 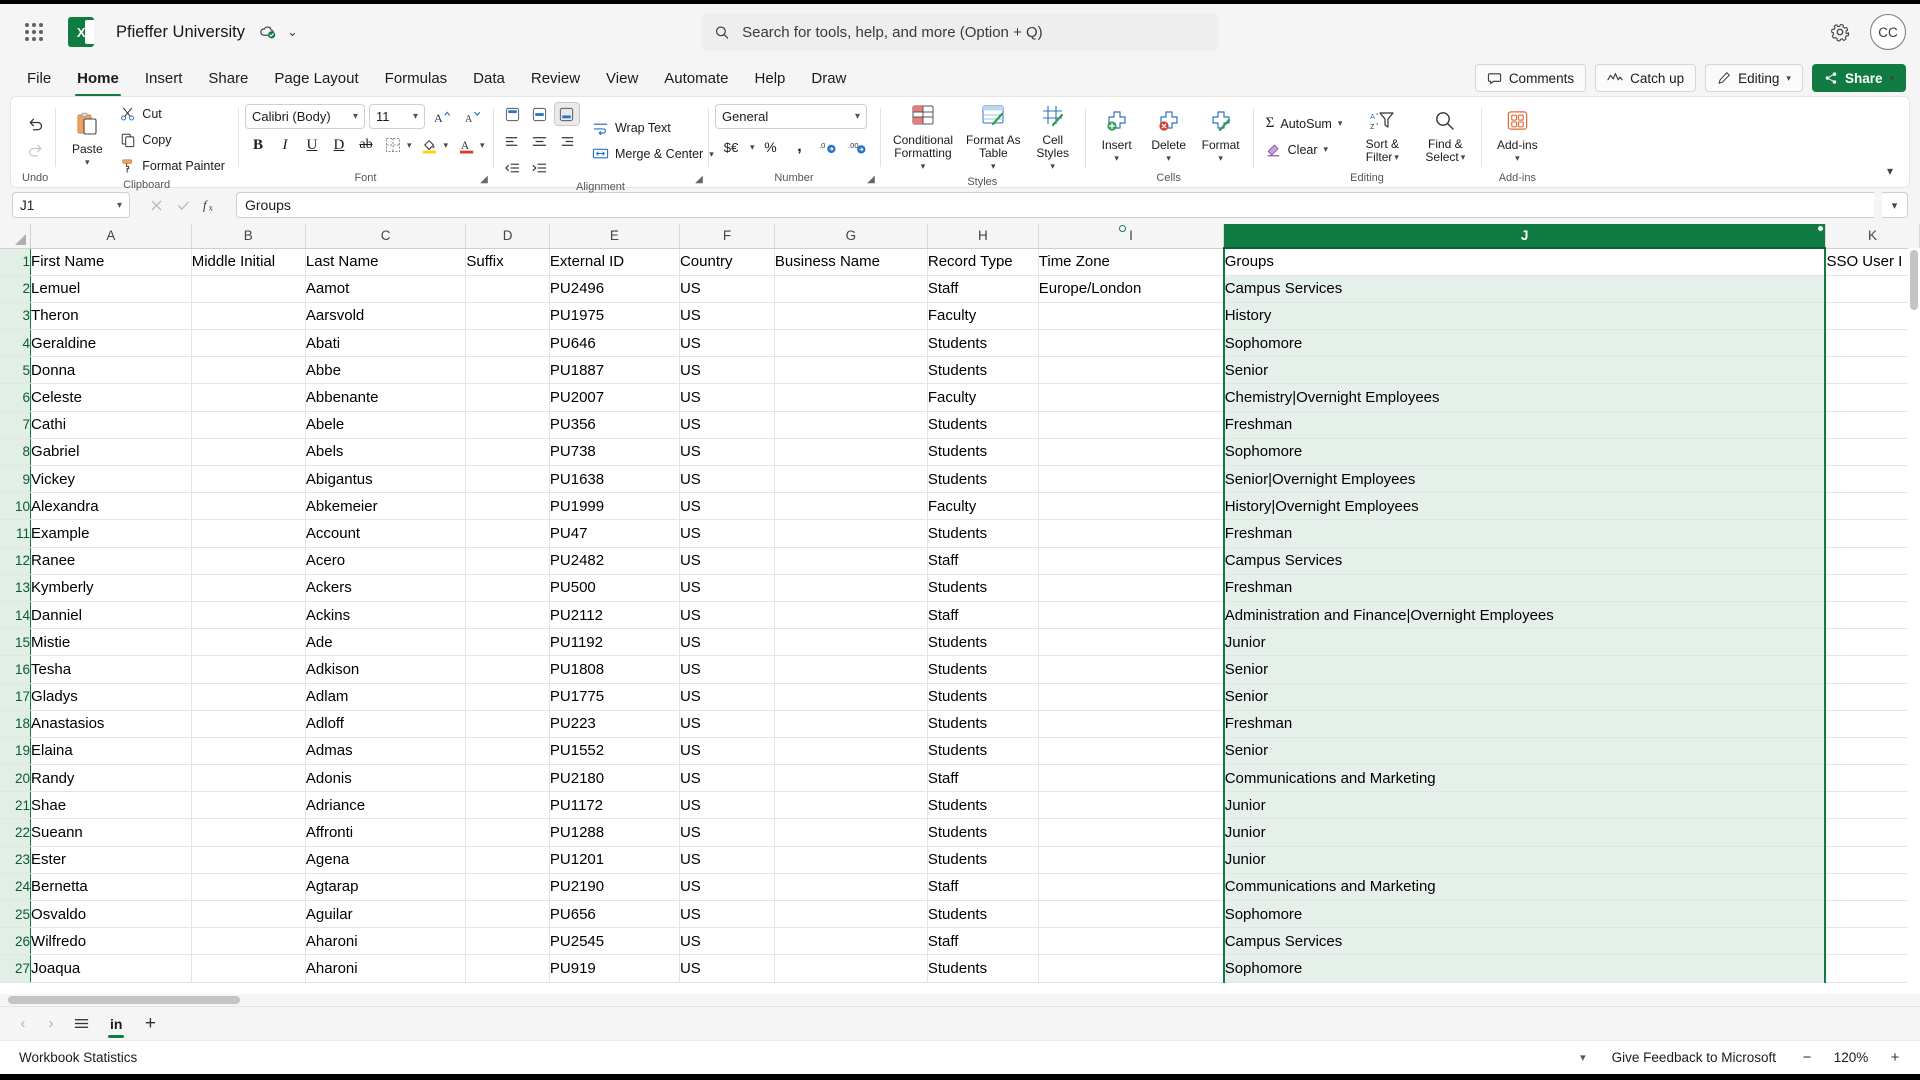 I want to click on align-left-button, so click(x=513, y=141).